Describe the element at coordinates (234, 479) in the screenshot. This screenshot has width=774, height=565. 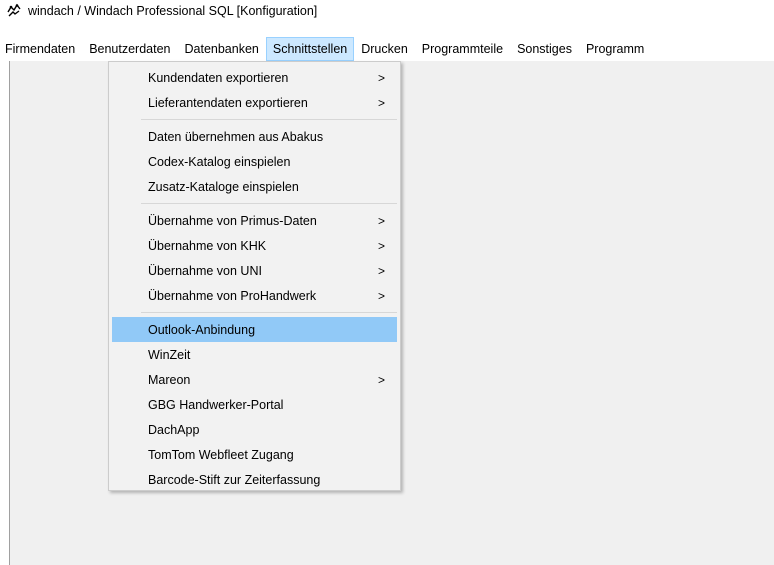
I see `menu-item-label: Barcode-Stift zur Zeiterfassung` at that location.